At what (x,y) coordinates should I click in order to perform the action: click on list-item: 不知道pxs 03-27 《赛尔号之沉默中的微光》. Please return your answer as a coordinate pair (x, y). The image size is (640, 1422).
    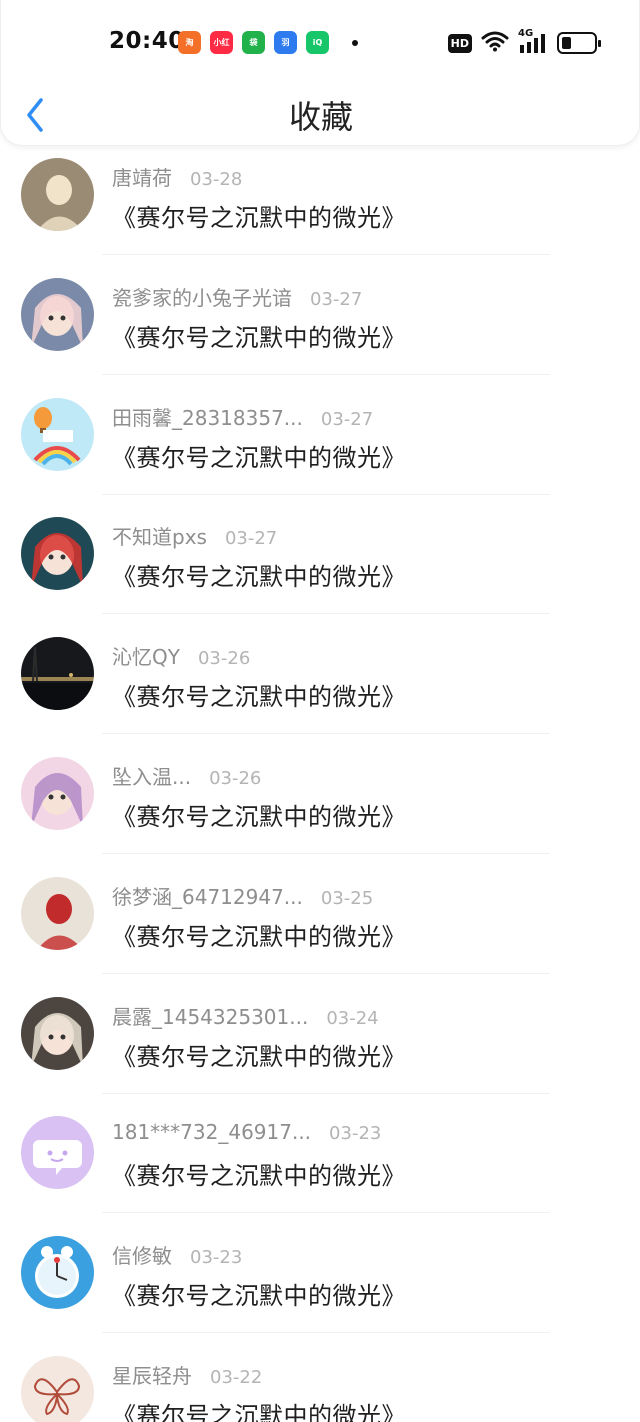
    Looking at the image, I should click on (320, 565).